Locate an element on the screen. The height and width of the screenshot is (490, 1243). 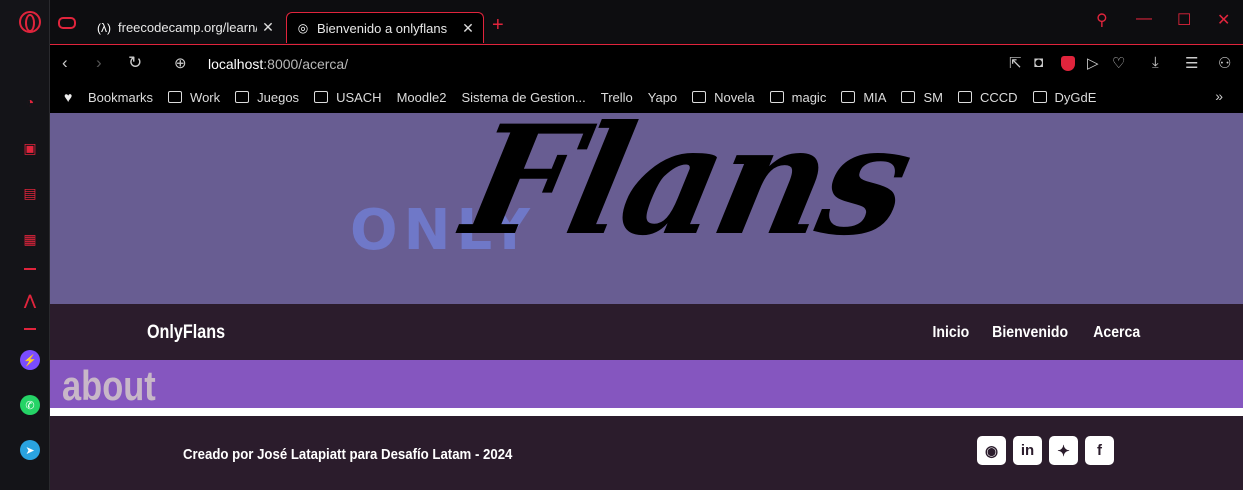
bookmark-label: Bookmarks is located at coordinates (121, 97).